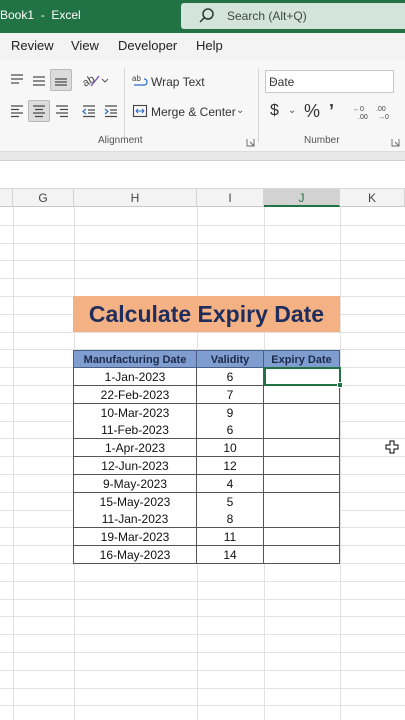 This screenshot has height=720, width=405. I want to click on validity-cell: 14, so click(230, 555).